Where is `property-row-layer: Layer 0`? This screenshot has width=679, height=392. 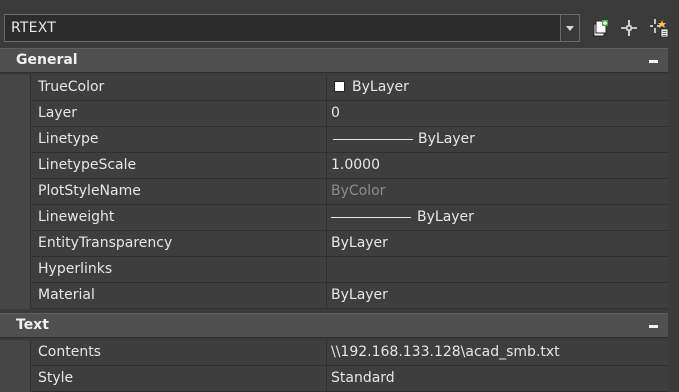 property-row-layer: Layer 0 is located at coordinates (334, 114).